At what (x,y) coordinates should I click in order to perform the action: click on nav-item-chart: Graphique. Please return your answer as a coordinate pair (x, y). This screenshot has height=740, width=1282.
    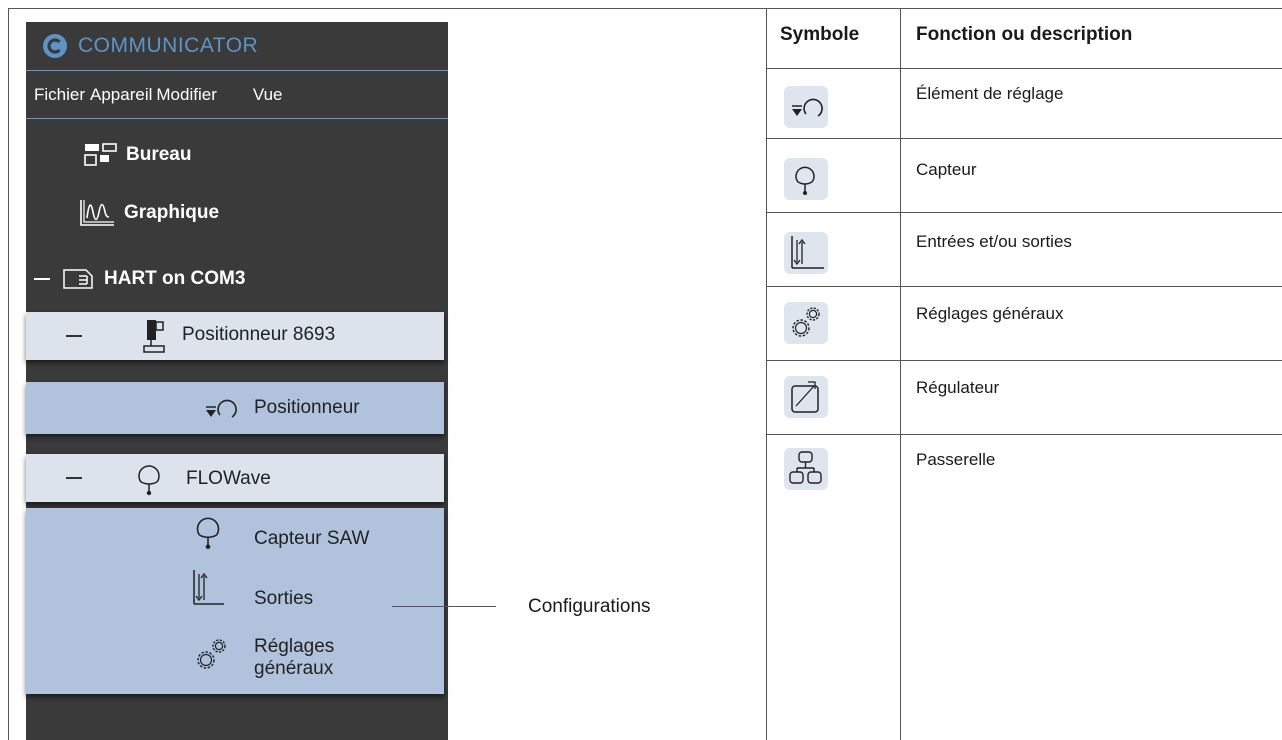
    Looking at the image, I should click on (148, 213).